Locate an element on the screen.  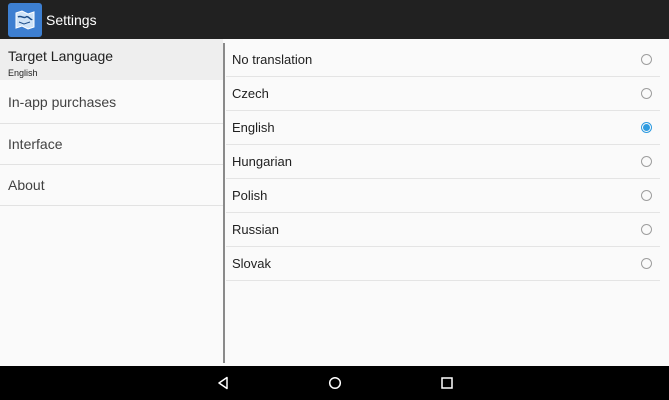
language-option-slovak: Slovak is located at coordinates (443, 264).